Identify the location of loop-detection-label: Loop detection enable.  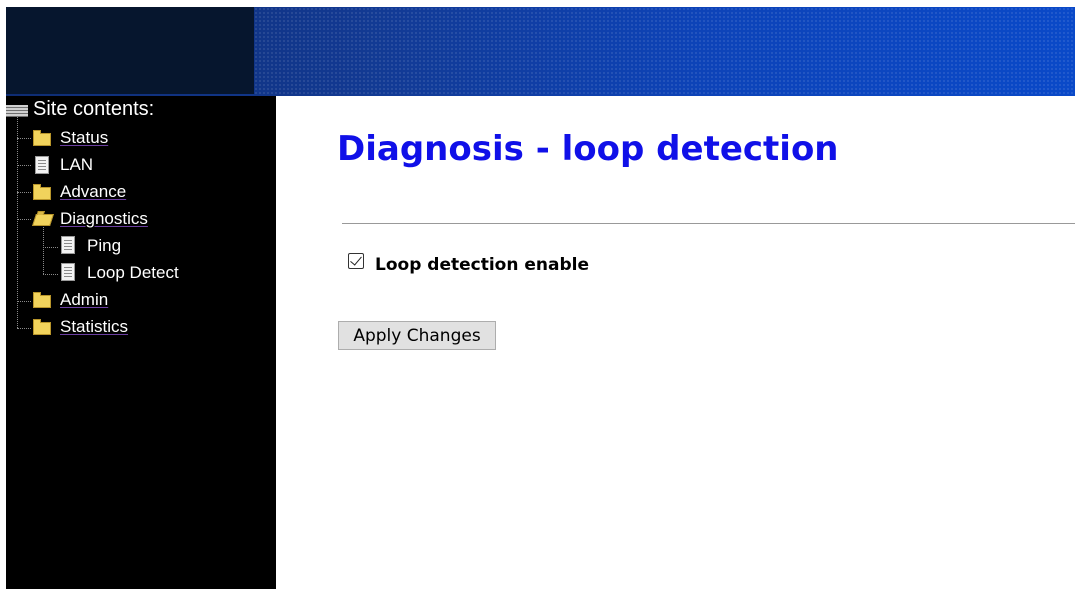
(482, 265).